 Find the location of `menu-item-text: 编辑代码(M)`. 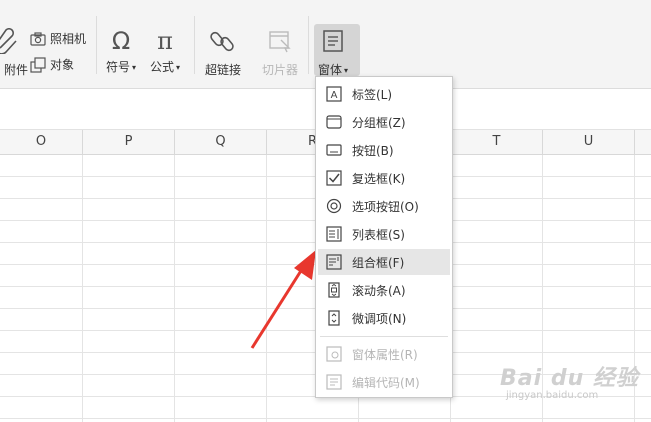

menu-item-text: 编辑代码(M) is located at coordinates (386, 382).